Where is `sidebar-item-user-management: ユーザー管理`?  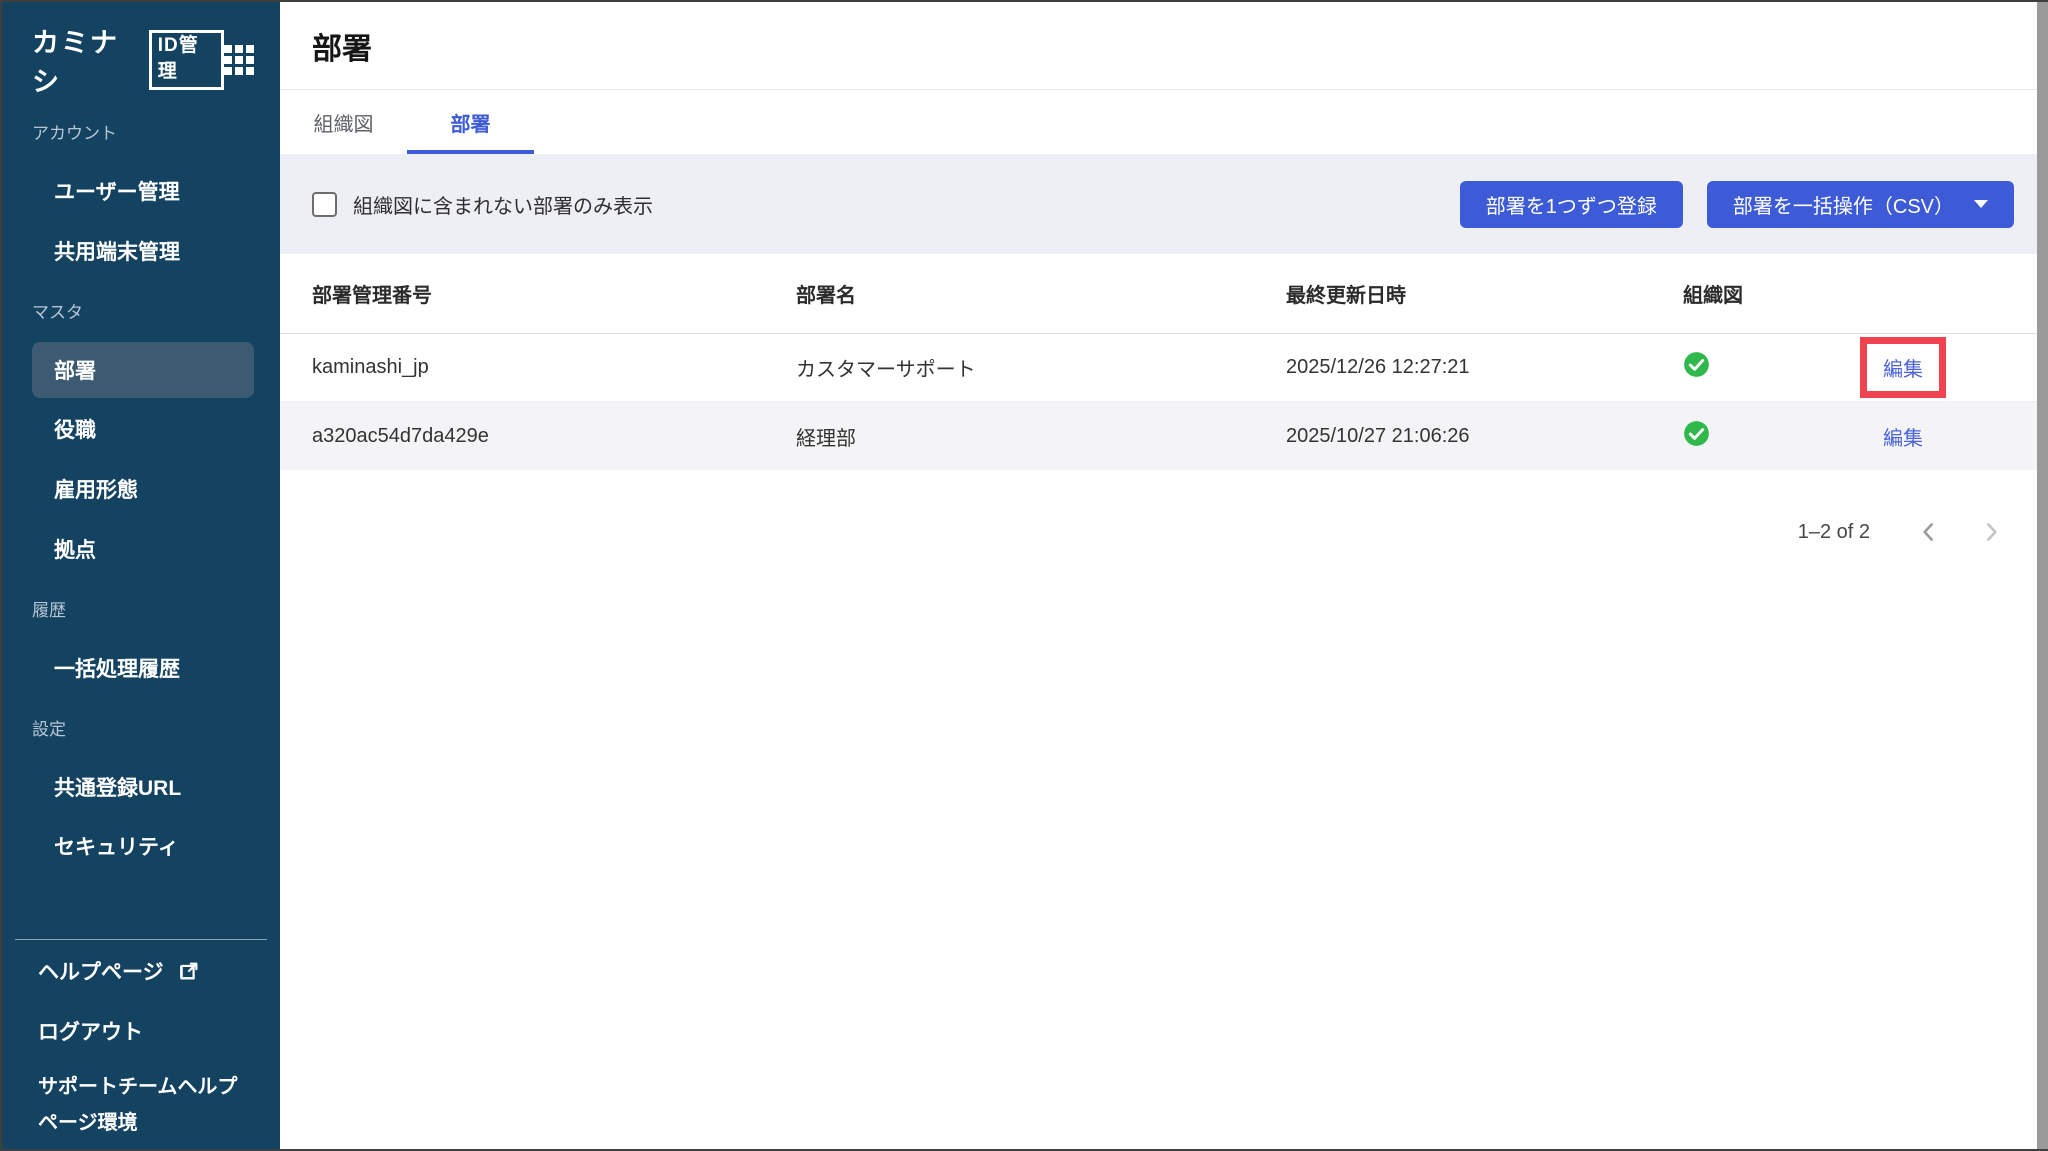
sidebar-item-user-management: ユーザー管理 is located at coordinates (141, 192).